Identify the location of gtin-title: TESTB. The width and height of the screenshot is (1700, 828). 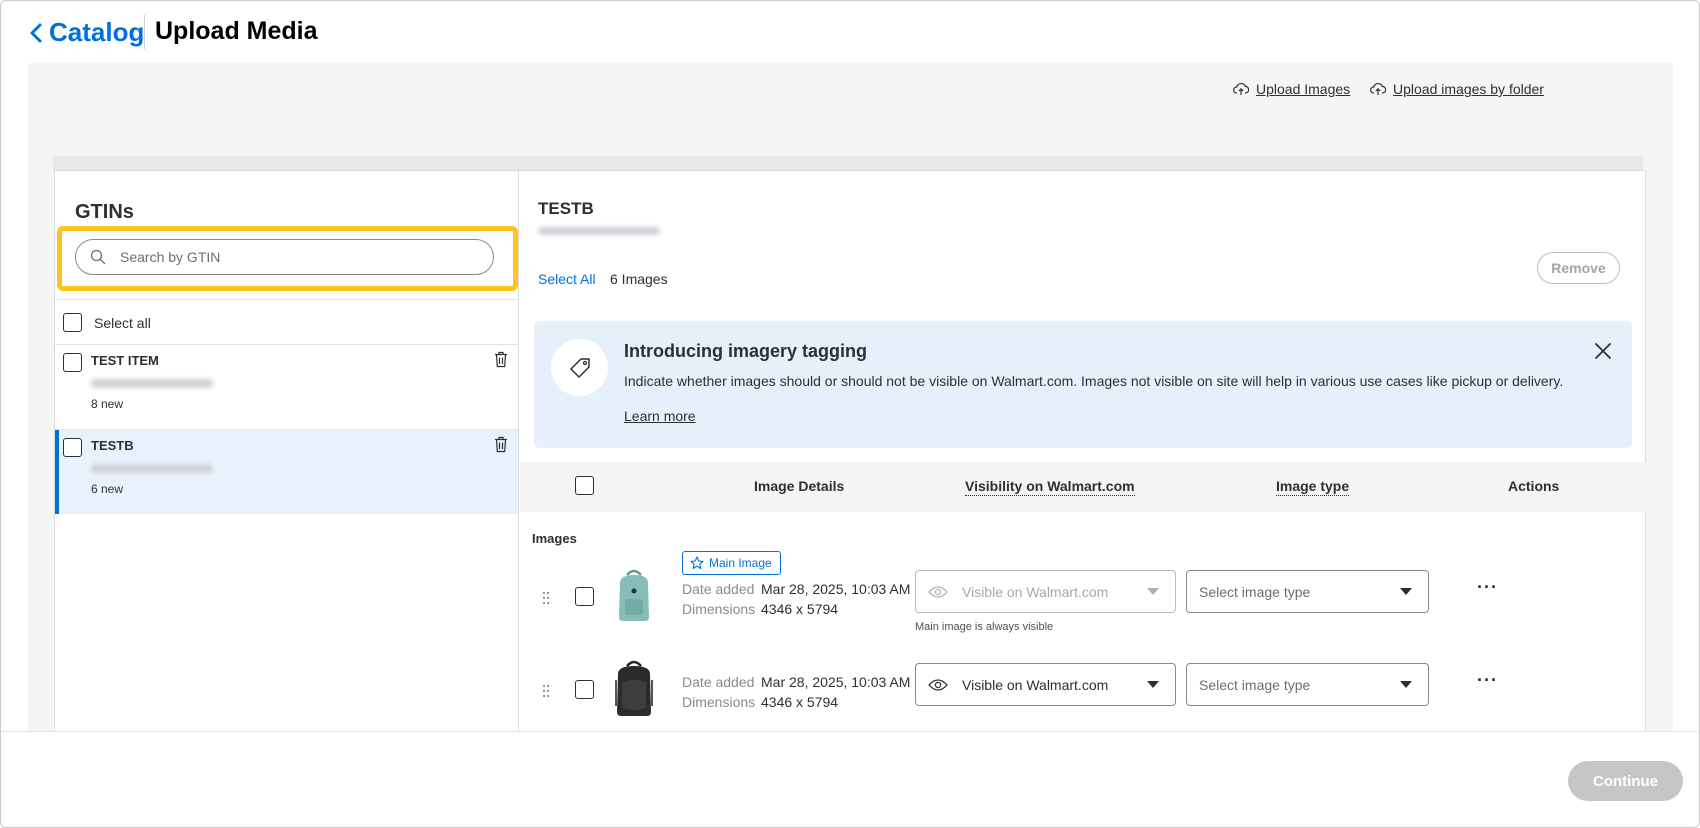
(566, 208).